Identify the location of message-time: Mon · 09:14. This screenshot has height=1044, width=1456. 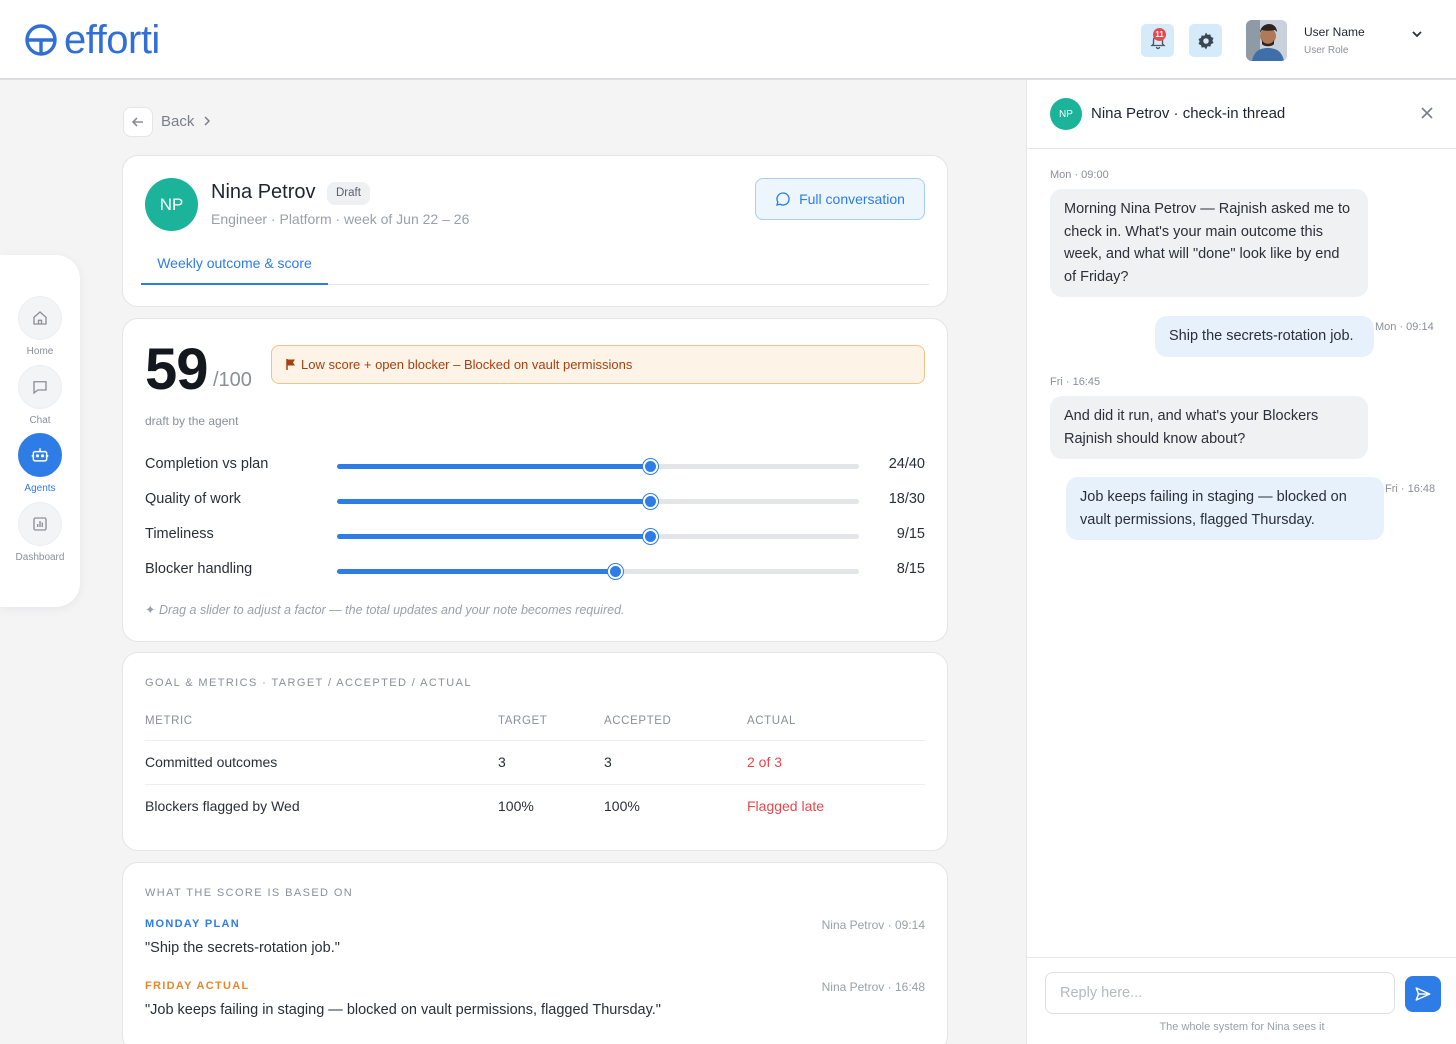
(1404, 327).